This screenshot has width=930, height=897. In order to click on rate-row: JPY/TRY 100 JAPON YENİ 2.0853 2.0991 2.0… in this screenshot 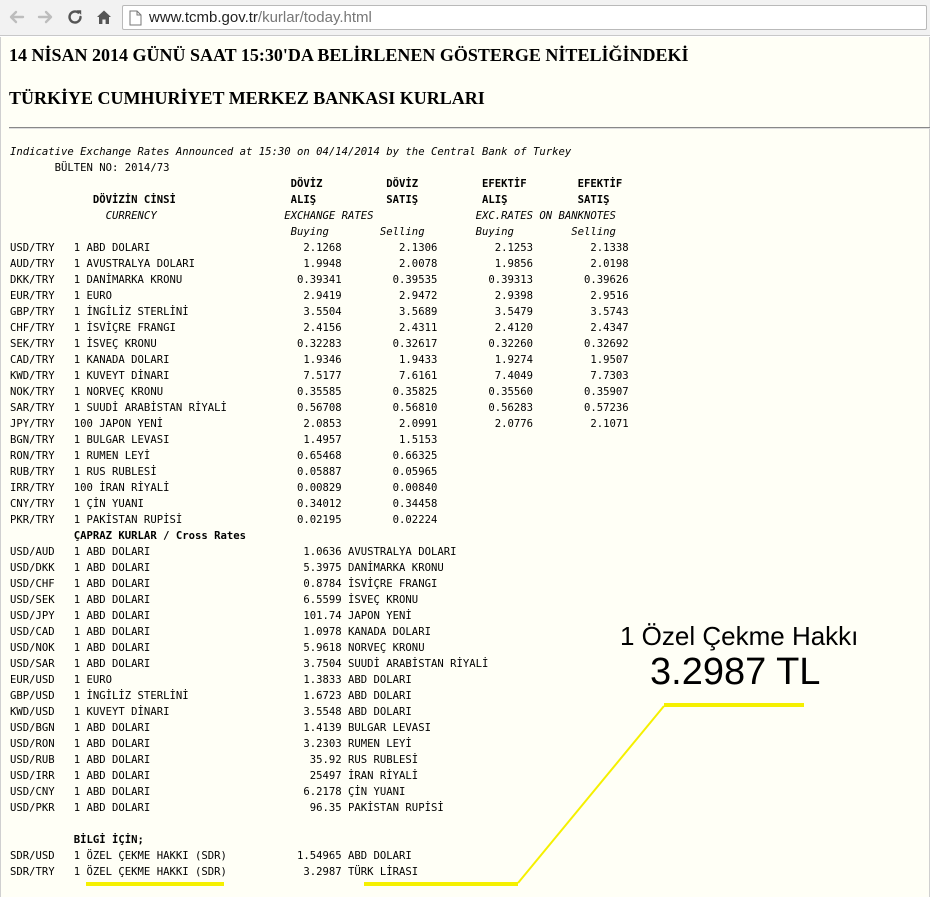, I will do `click(319, 424)`.